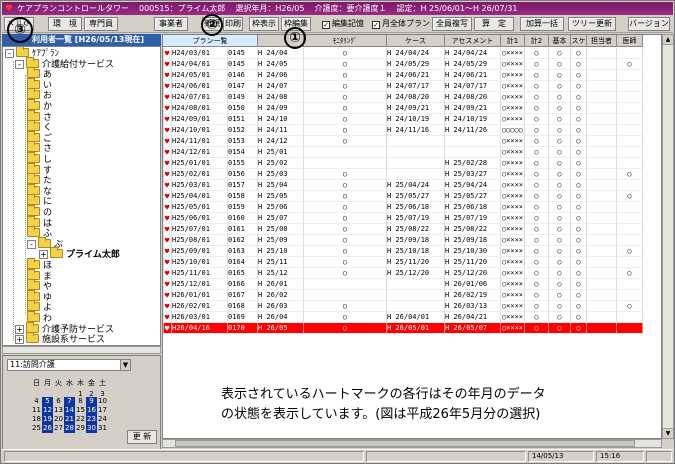 This screenshot has width=675, height=464. What do you see at coordinates (81, 350) in the screenshot?
I see `tree-horizontal-scrollbar` at bounding box center [81, 350].